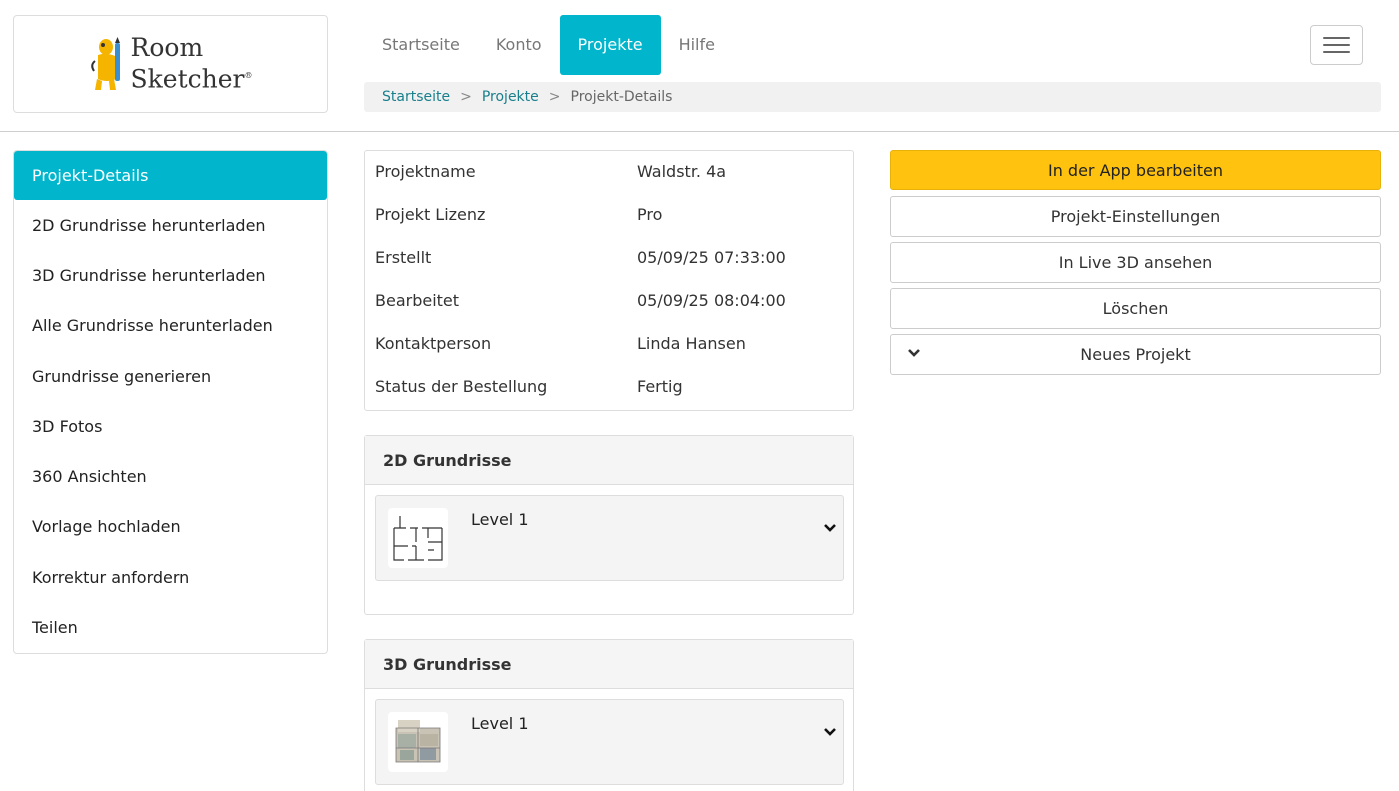  I want to click on new-project-button: Neues Projekt, so click(1135, 354).